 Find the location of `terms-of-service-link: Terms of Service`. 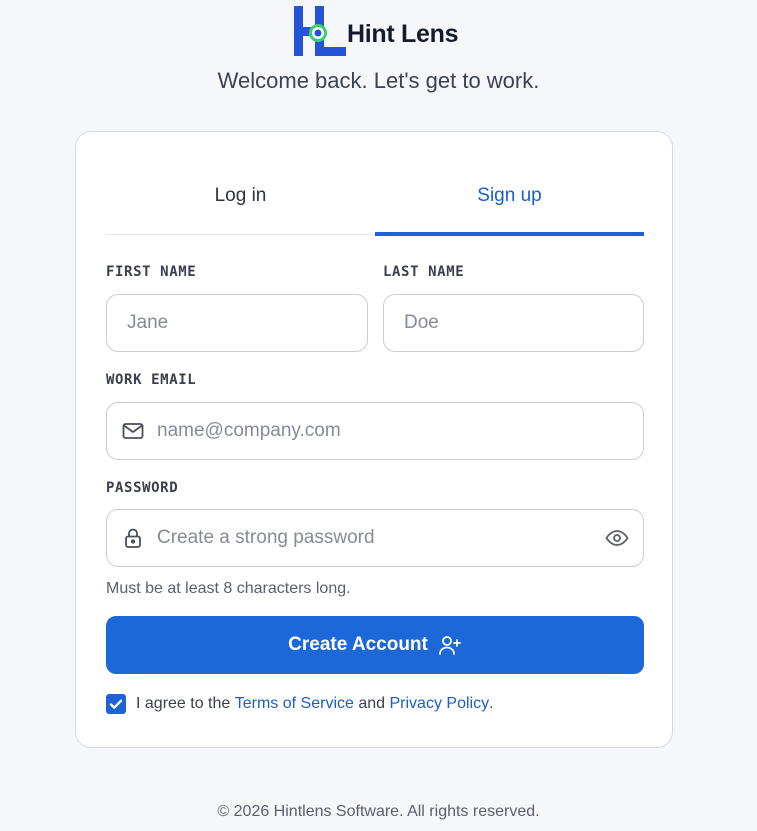

terms-of-service-link: Terms of Service is located at coordinates (294, 704).